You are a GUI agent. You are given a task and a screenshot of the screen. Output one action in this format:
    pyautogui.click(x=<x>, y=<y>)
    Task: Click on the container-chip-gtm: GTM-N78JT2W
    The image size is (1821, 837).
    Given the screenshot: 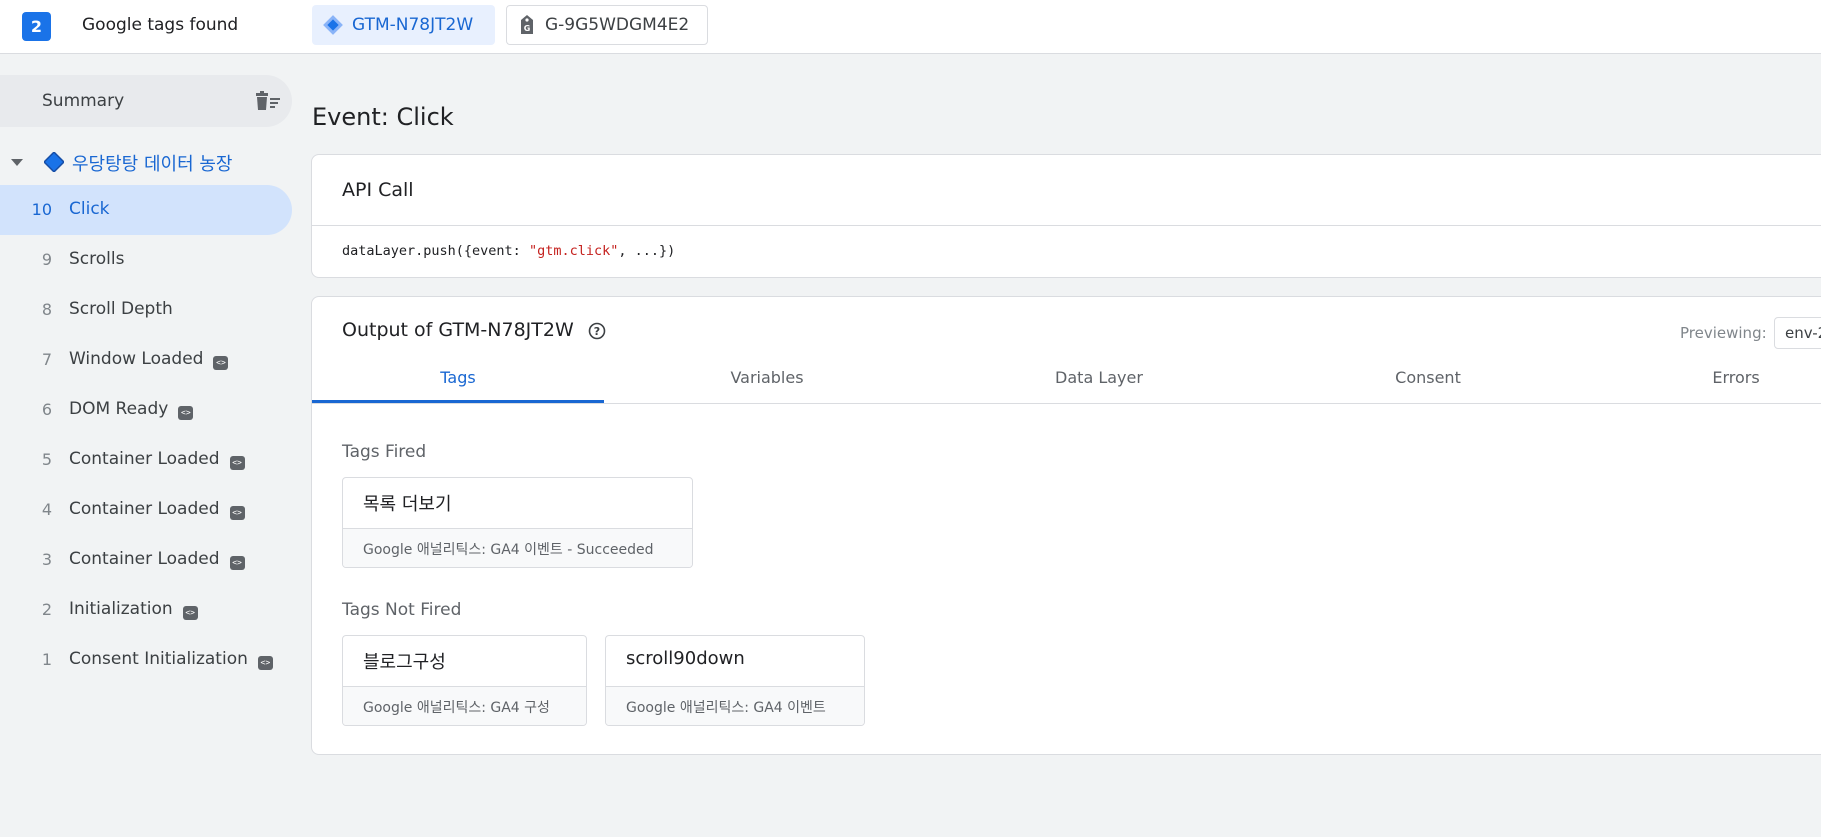 What is the action you would take?
    pyautogui.click(x=403, y=25)
    